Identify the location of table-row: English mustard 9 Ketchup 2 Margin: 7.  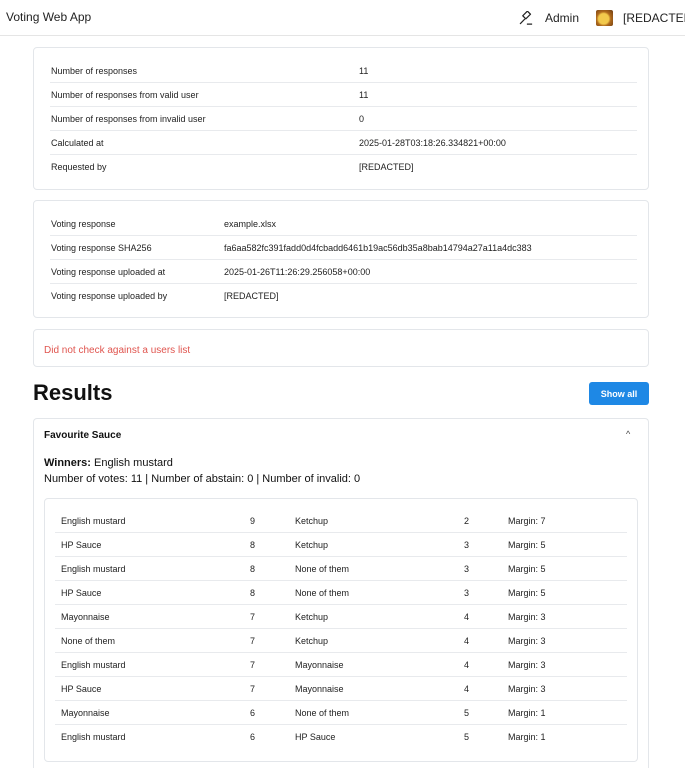
(341, 521).